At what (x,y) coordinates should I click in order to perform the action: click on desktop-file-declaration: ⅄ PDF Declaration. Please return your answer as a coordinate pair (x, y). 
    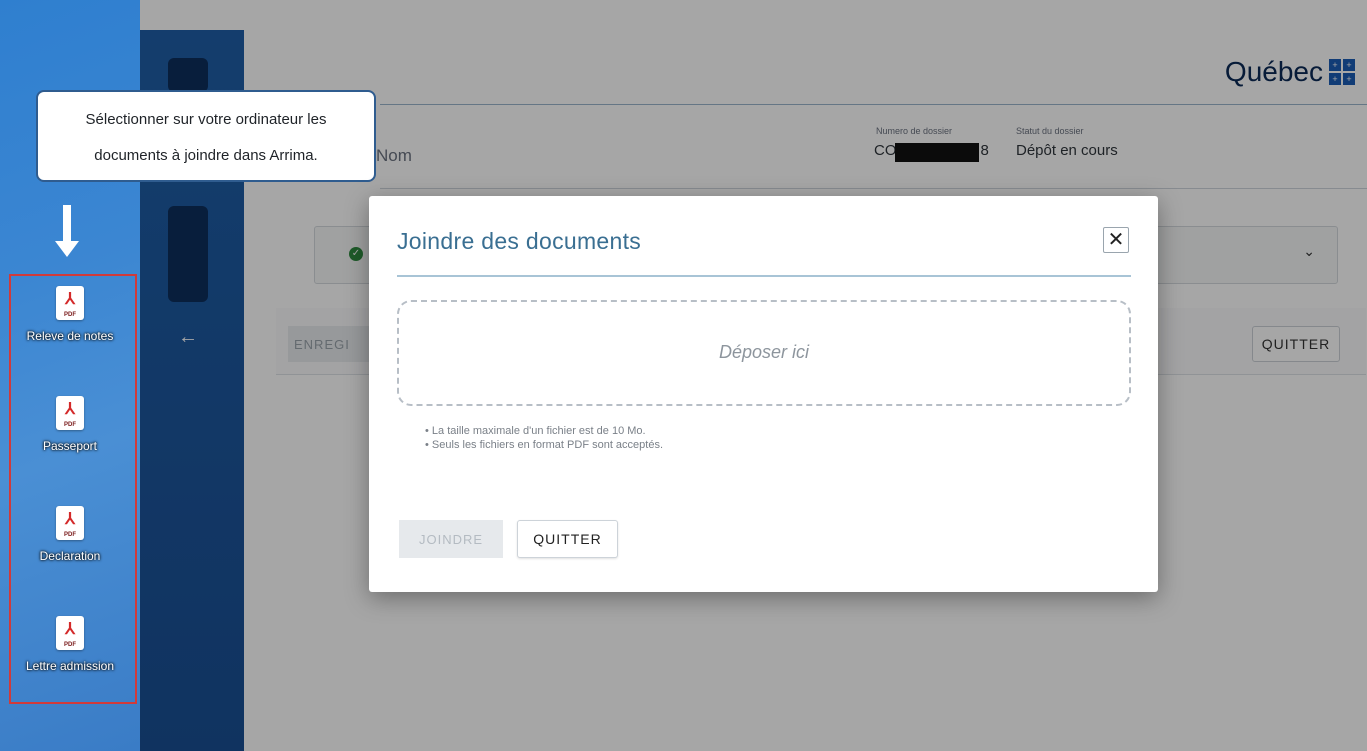
    Looking at the image, I should click on (70, 534).